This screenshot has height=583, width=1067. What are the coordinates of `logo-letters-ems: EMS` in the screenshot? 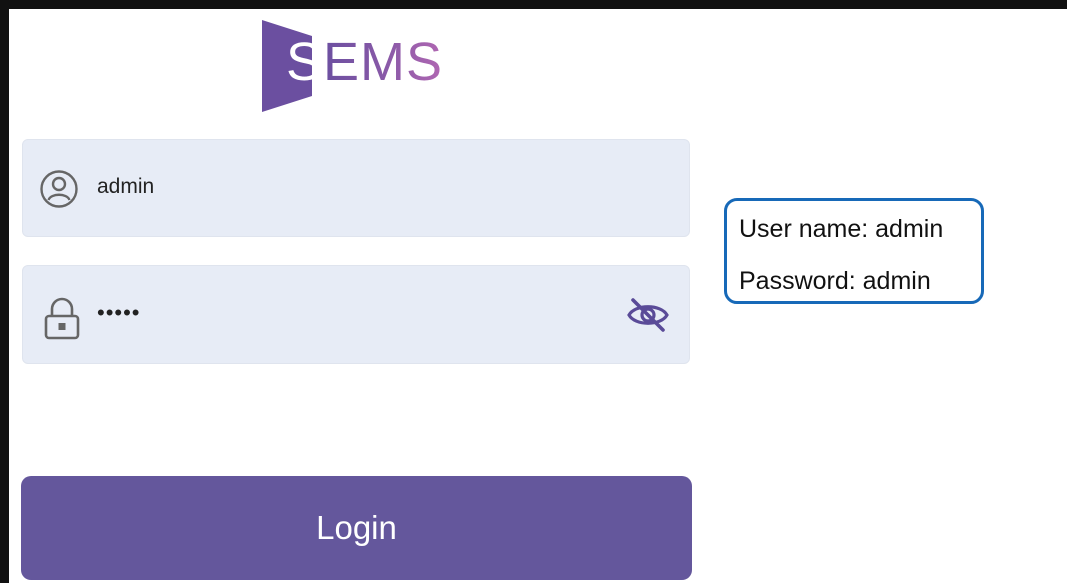 It's located at (383, 62).